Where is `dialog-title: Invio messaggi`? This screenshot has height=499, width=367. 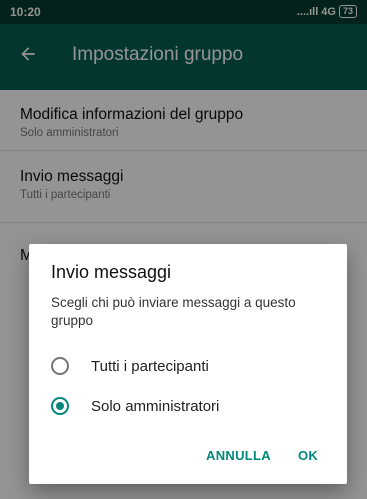
dialog-title: Invio messaggi is located at coordinates (111, 272).